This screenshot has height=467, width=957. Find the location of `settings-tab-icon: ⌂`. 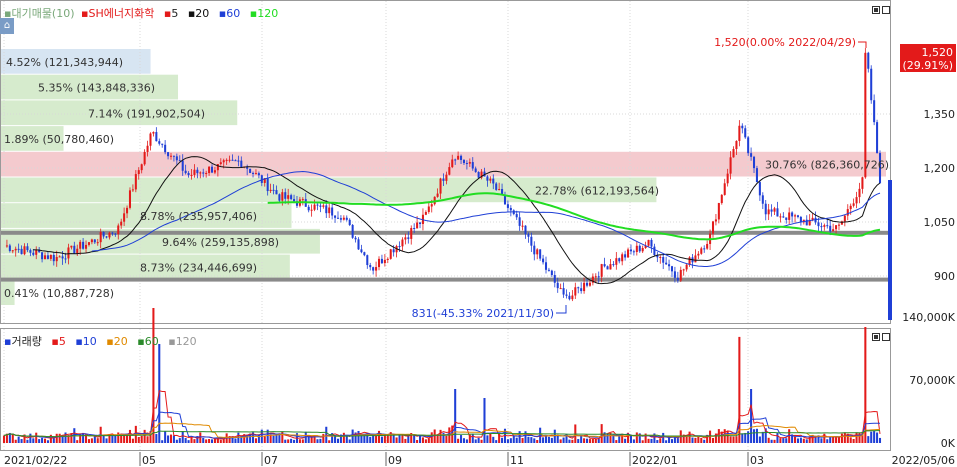

settings-tab-icon: ⌂ is located at coordinates (7, 26).